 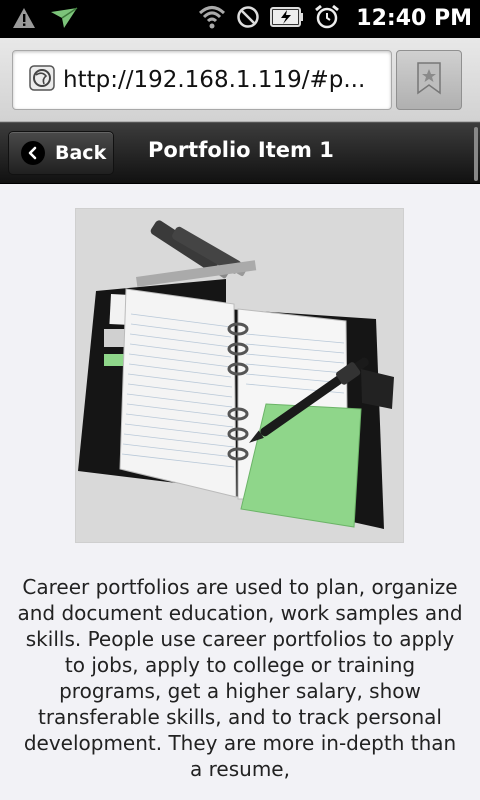 What do you see at coordinates (327, 19) in the screenshot?
I see `alarm-icon` at bounding box center [327, 19].